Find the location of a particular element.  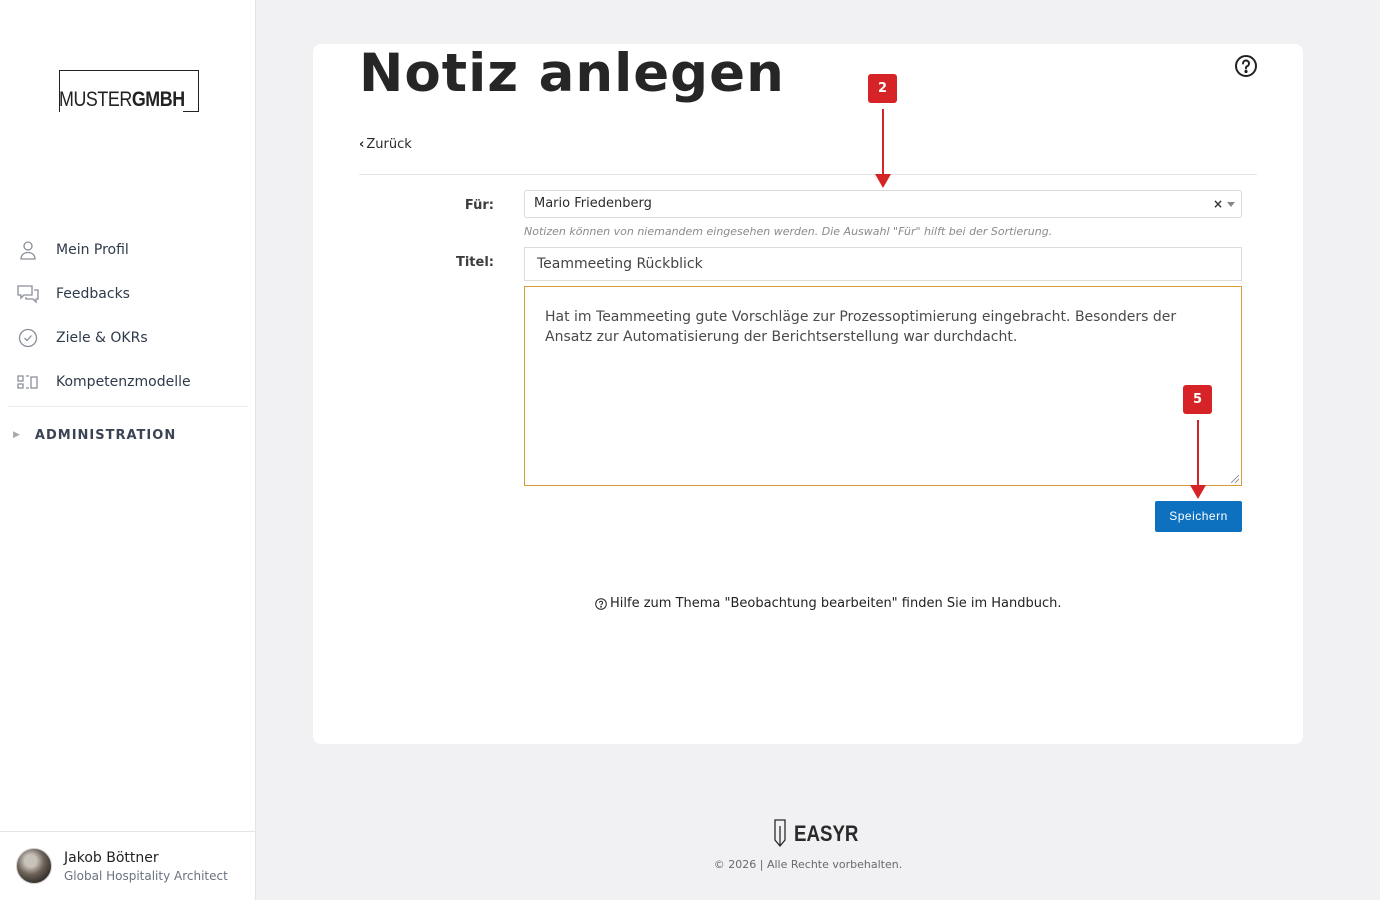

sidebar-item-kompetenzmodelle: Kompetenzmodelle is located at coordinates (128, 382).